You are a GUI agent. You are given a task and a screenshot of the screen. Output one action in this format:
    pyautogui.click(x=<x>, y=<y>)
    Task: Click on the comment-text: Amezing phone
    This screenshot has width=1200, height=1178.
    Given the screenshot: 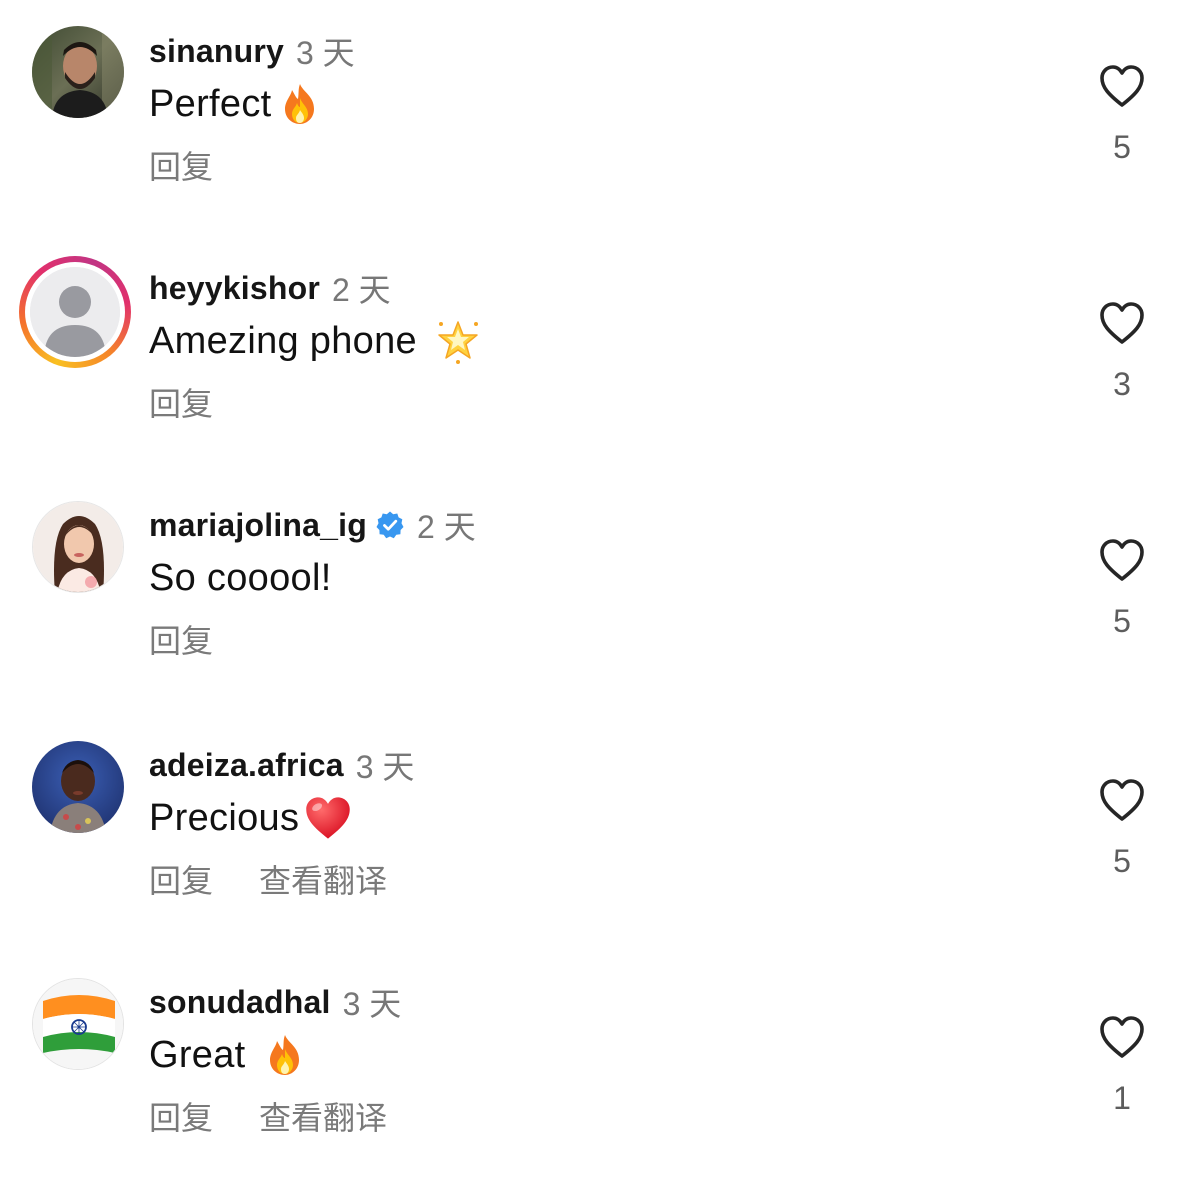 What is the action you would take?
    pyautogui.click(x=283, y=340)
    